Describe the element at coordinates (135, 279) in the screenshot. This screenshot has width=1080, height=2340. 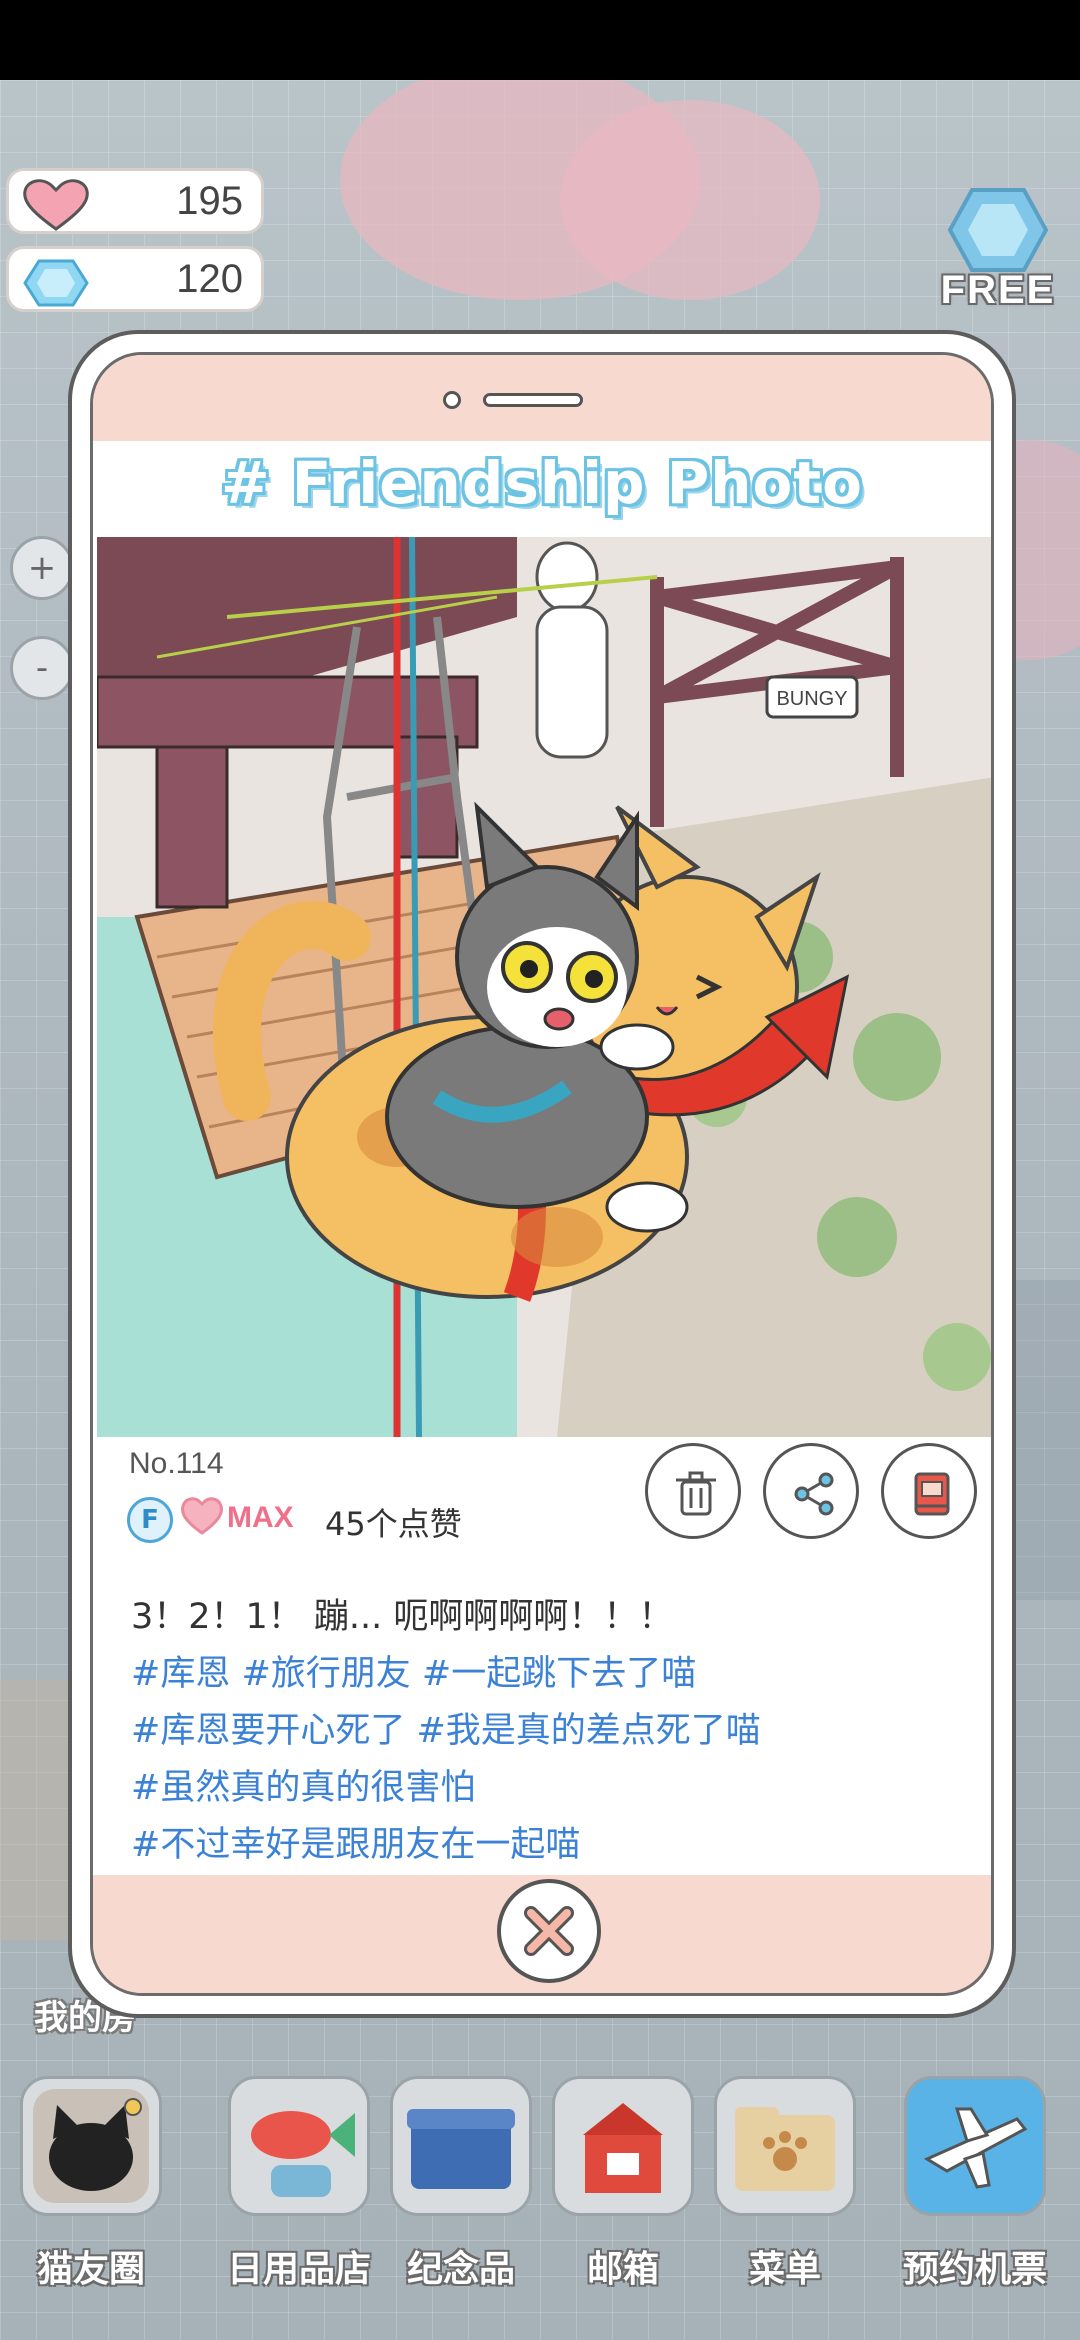
I see `gems-counter: 120` at that location.